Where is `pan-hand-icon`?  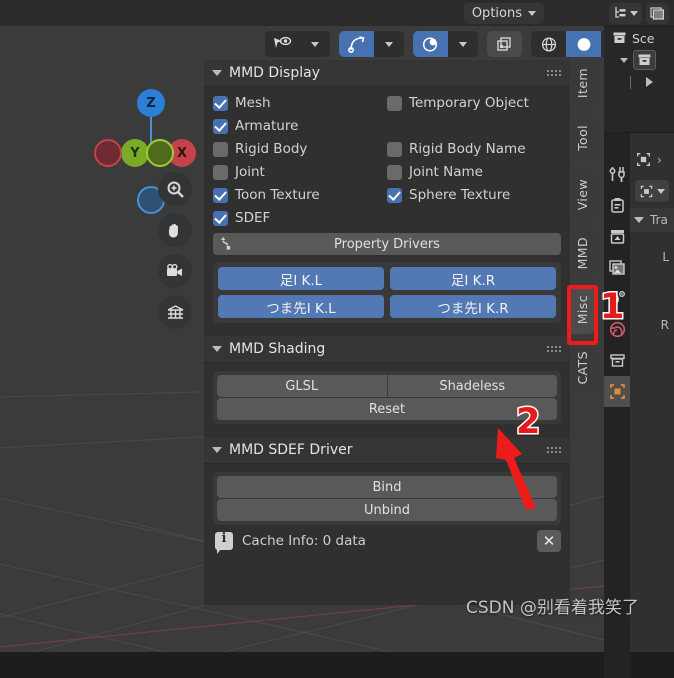 pan-hand-icon is located at coordinates (175, 230).